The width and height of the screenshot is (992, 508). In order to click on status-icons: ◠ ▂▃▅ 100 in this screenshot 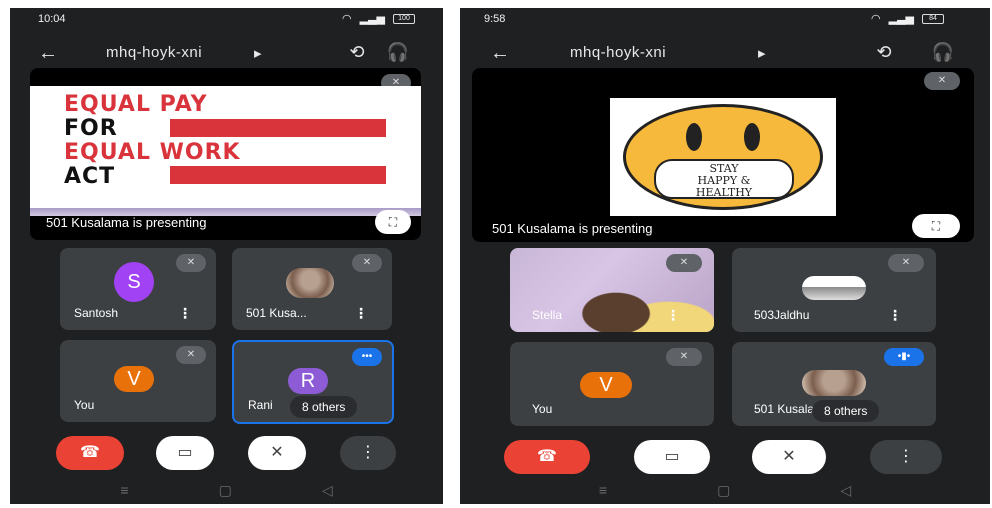, I will do `click(378, 18)`.